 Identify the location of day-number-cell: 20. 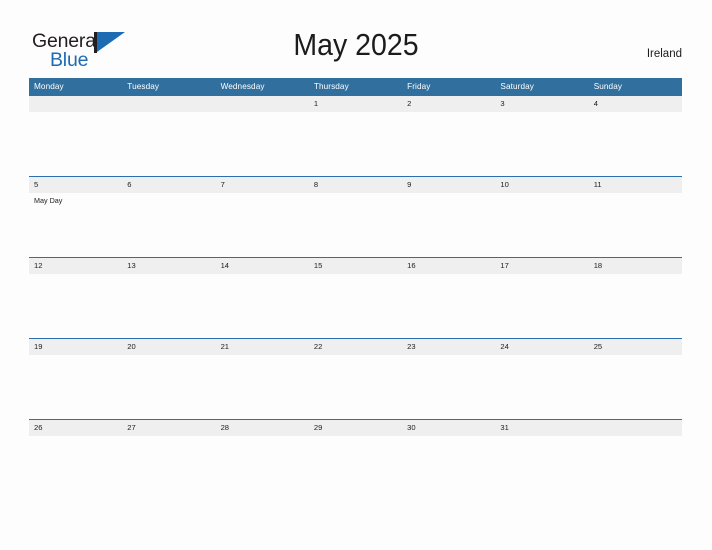
(168, 347).